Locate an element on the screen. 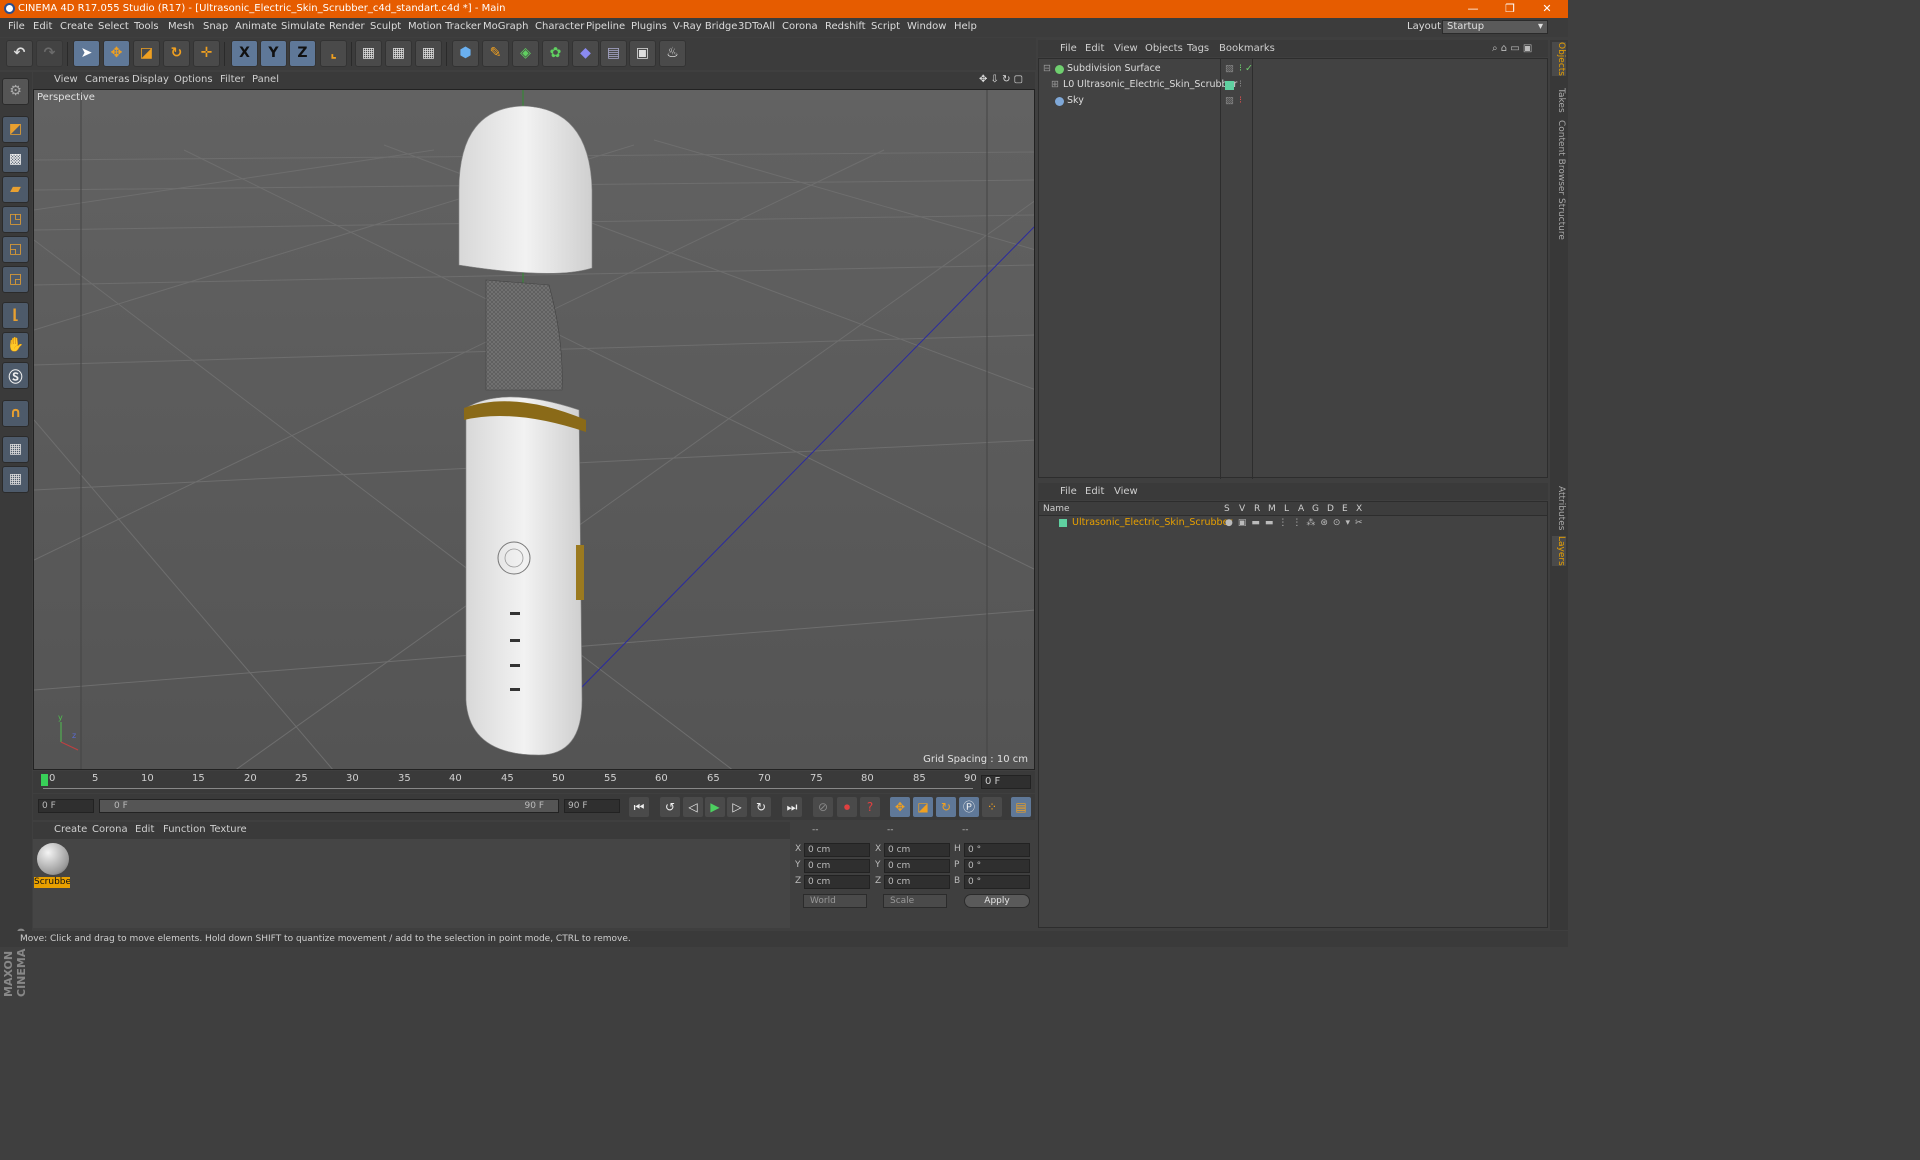  menu-snap: Snap is located at coordinates (215, 26).